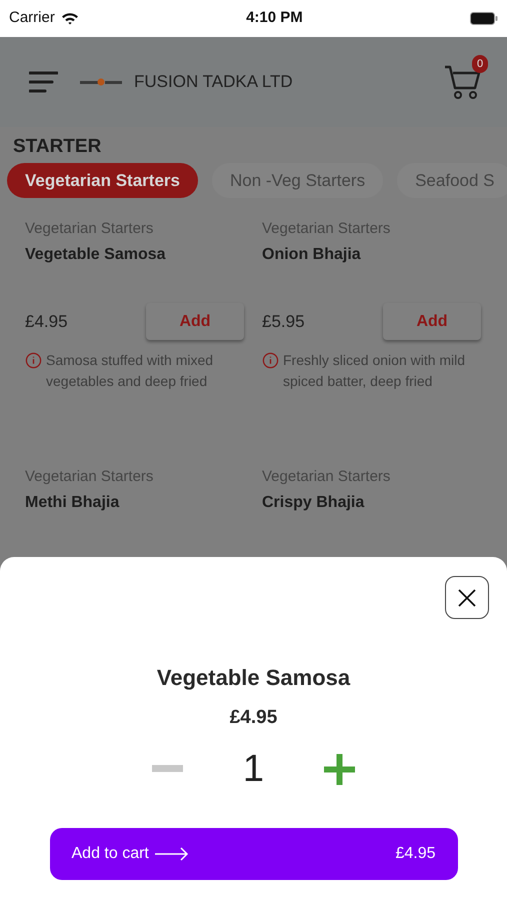  I want to click on cart-badge: 0, so click(480, 64).